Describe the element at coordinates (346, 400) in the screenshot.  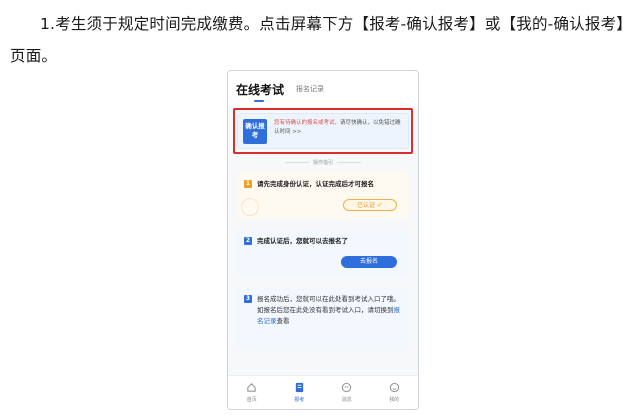
I see `nav-message-label: 消息` at that location.